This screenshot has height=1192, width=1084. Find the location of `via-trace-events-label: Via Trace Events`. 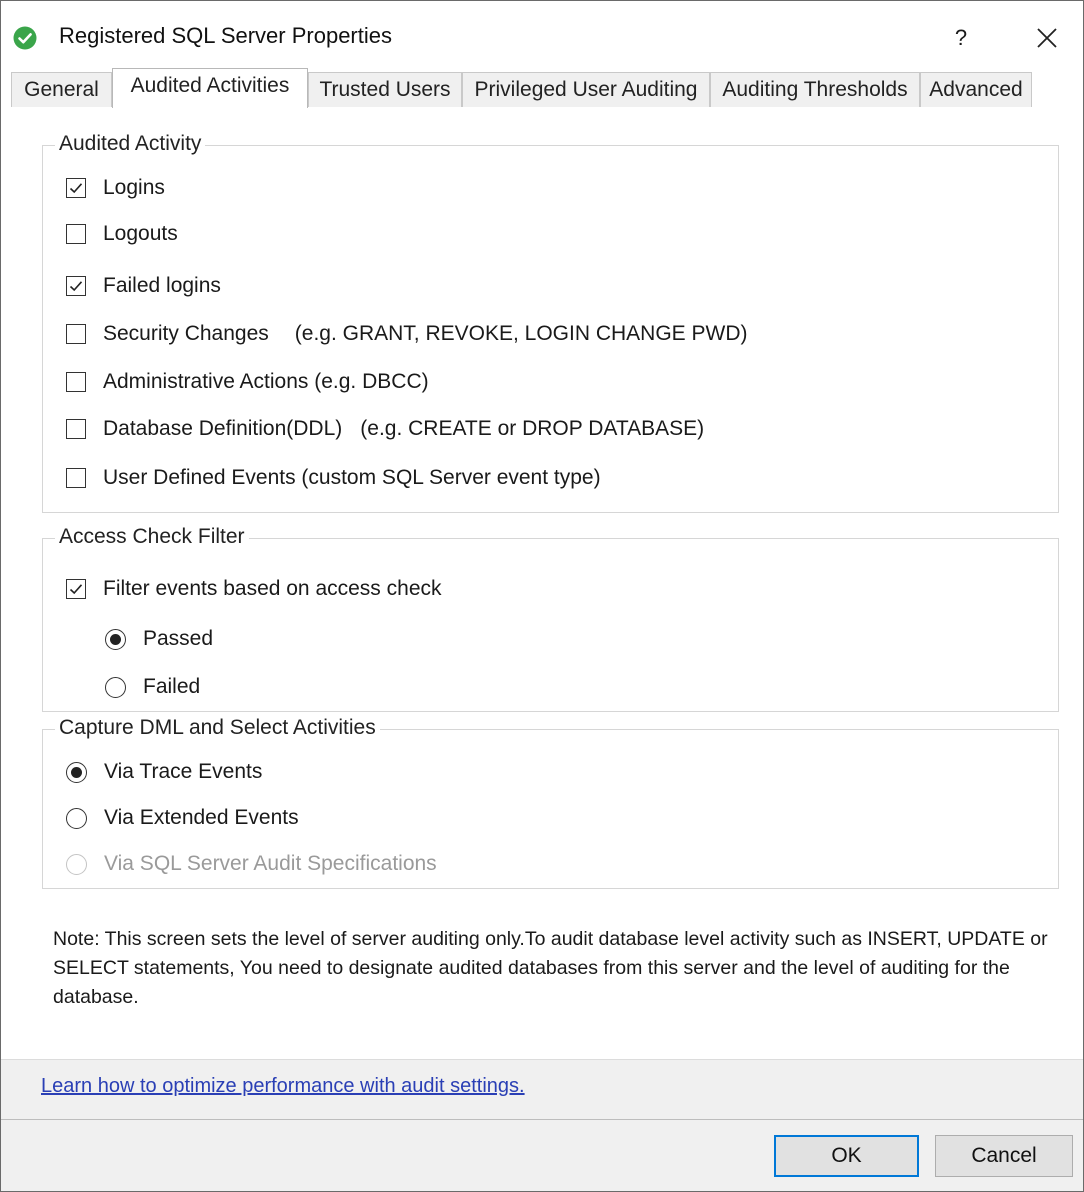

via-trace-events-label: Via Trace Events is located at coordinates (183, 771).